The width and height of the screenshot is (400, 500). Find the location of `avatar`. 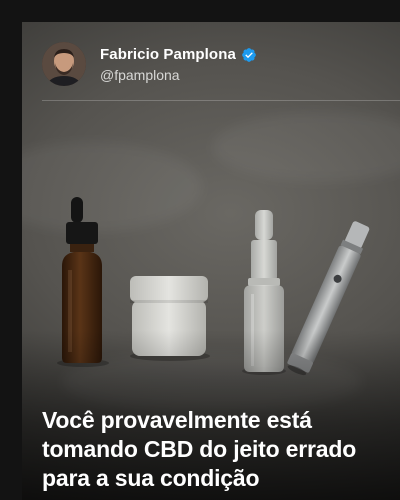

avatar is located at coordinates (64, 64).